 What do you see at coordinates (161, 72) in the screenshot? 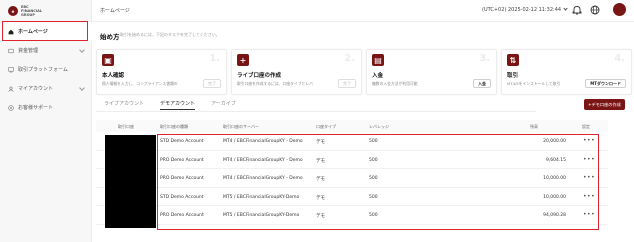
I see `task-card-verification: 1. ▣ 本人確認 個人情報を入力し、コンプライアンス書類の 完了` at bounding box center [161, 72].